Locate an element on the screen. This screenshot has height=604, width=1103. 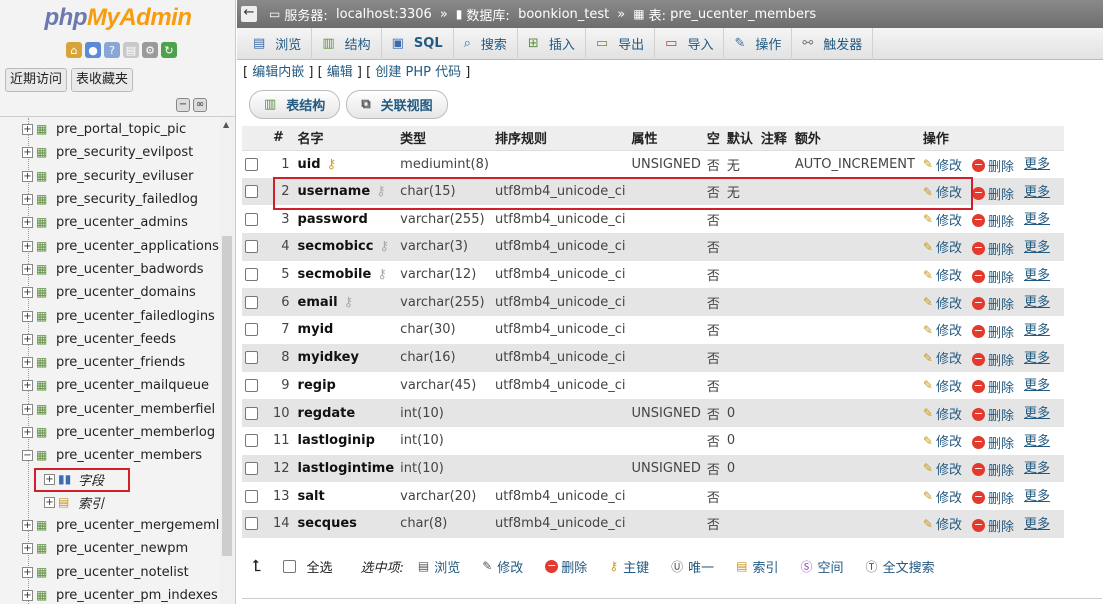
table-link: pre_ucenter_members is located at coordinates (743, 14).